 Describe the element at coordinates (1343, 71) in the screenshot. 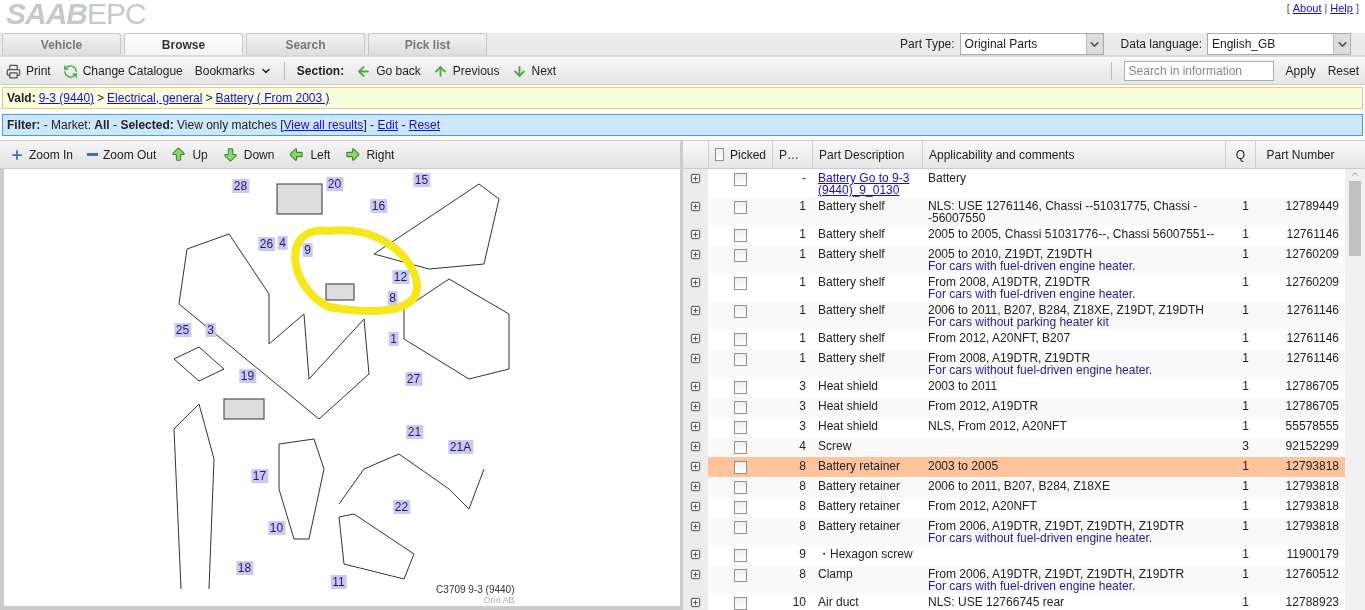

I see `toolbar-button: Reset` at that location.